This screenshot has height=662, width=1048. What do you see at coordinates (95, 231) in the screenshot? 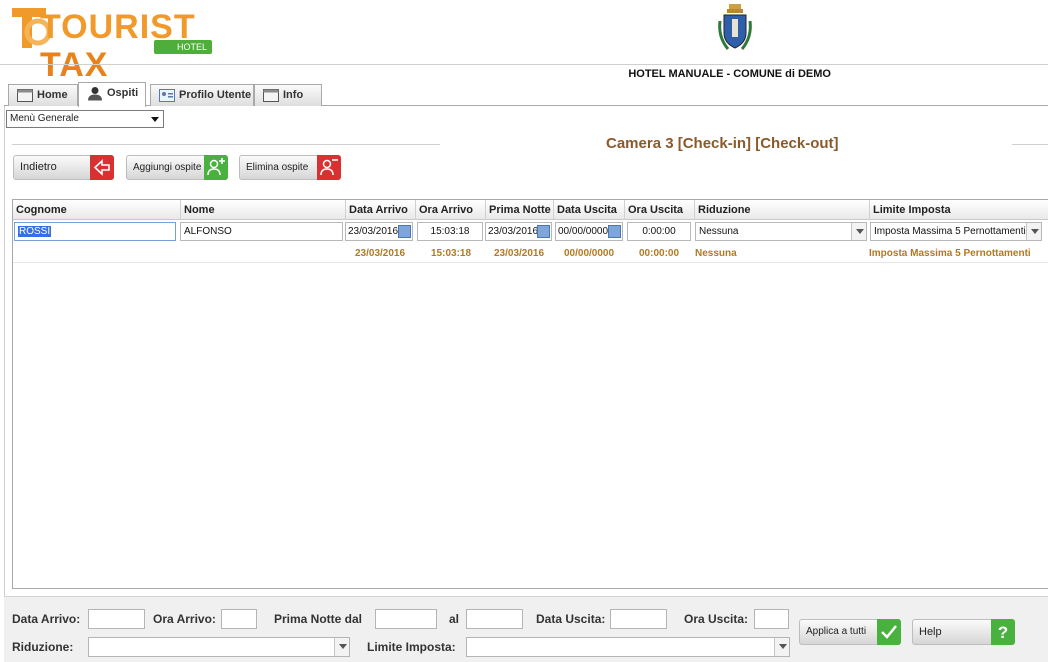
I see `cognome-input: ROSSI` at bounding box center [95, 231].